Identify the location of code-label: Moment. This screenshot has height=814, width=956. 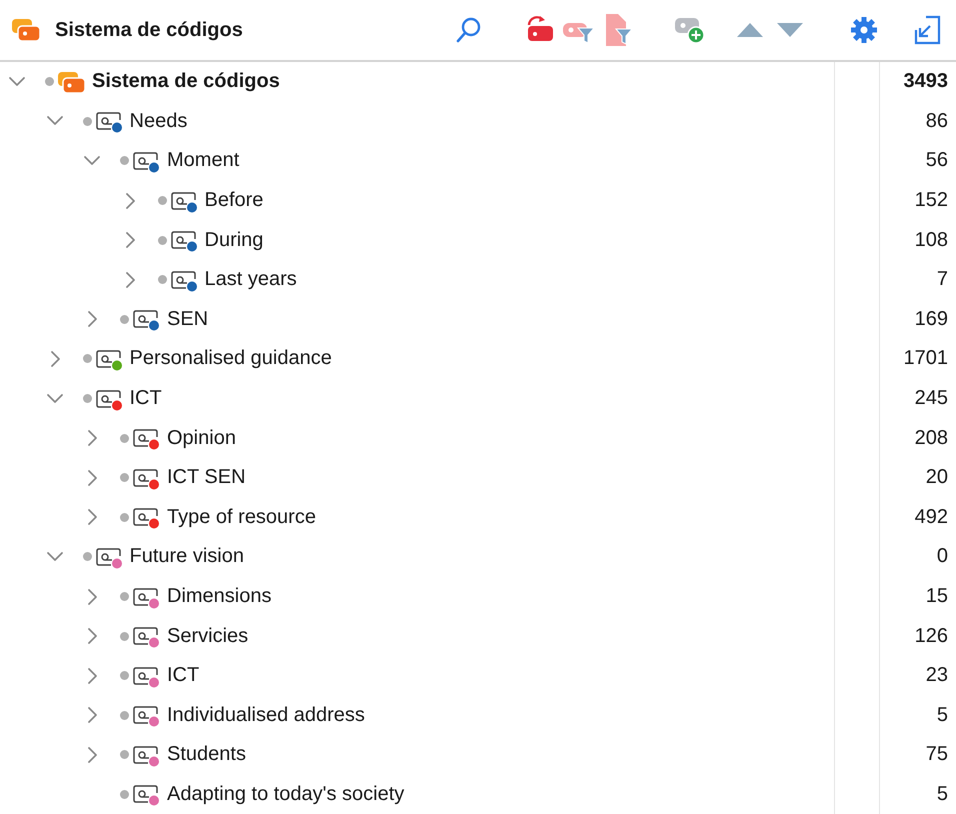
(203, 160).